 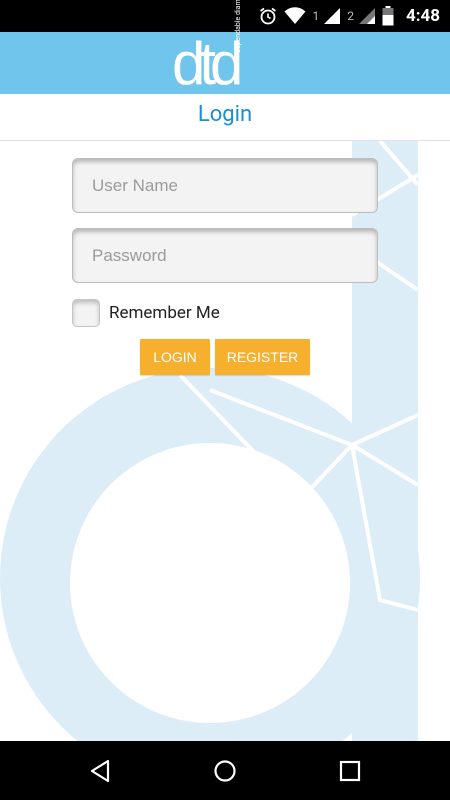 What do you see at coordinates (316, 16) in the screenshot?
I see `sim1-label: 1` at bounding box center [316, 16].